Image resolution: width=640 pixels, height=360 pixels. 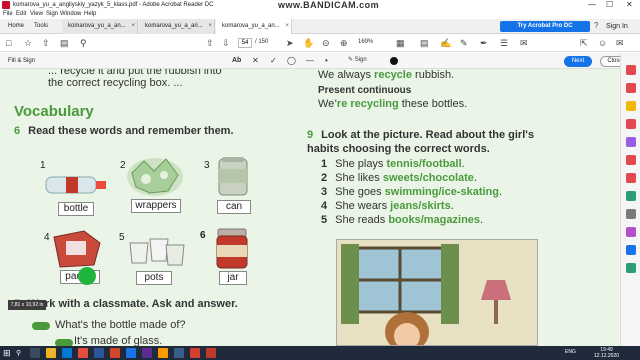 I want to click on account-icon: ☺, so click(x=602, y=43).